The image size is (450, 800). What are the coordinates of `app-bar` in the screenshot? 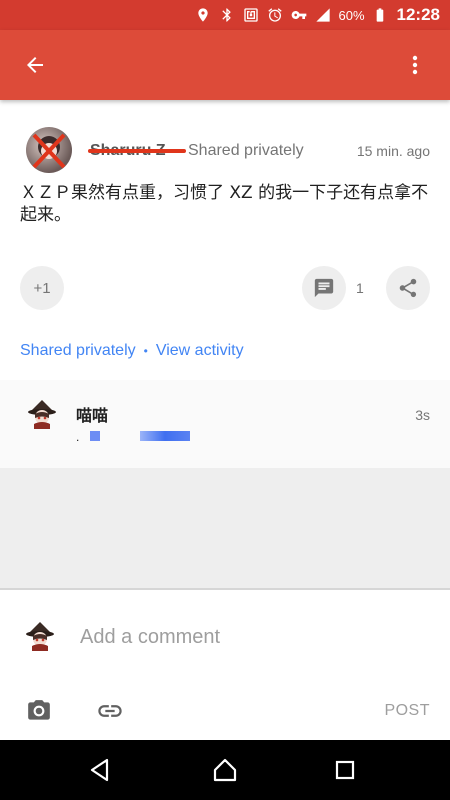 It's located at (225, 65).